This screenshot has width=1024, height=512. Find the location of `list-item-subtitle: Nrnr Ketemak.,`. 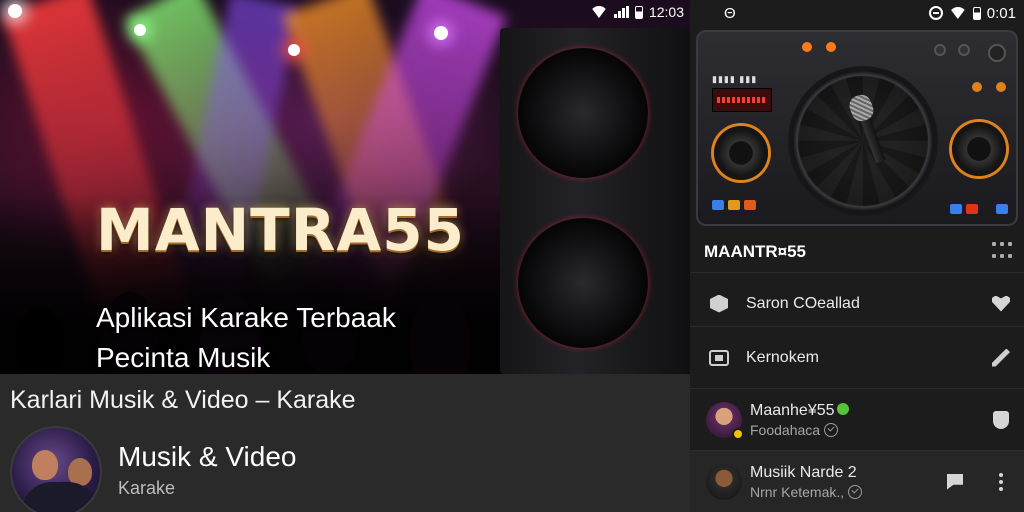

list-item-subtitle: Nrnr Ketemak., is located at coordinates (797, 491).